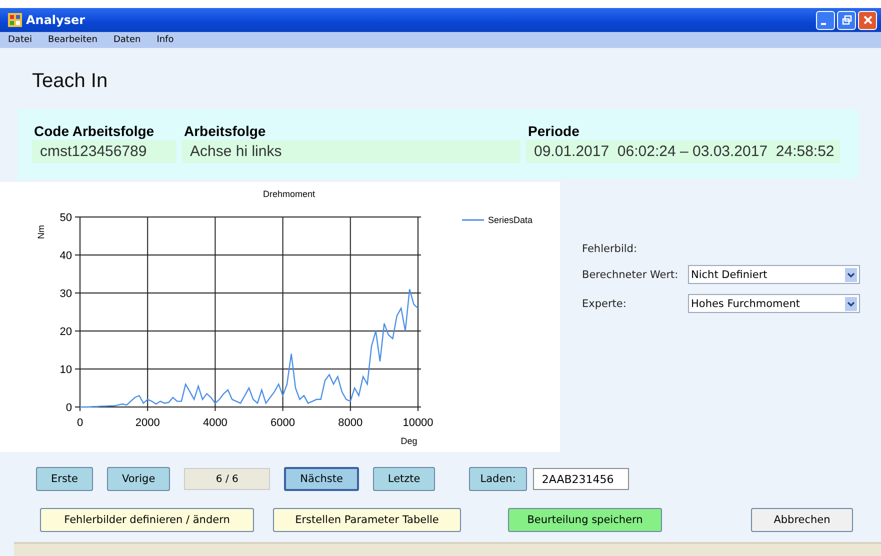  I want to click on menu-item: Info, so click(165, 40).